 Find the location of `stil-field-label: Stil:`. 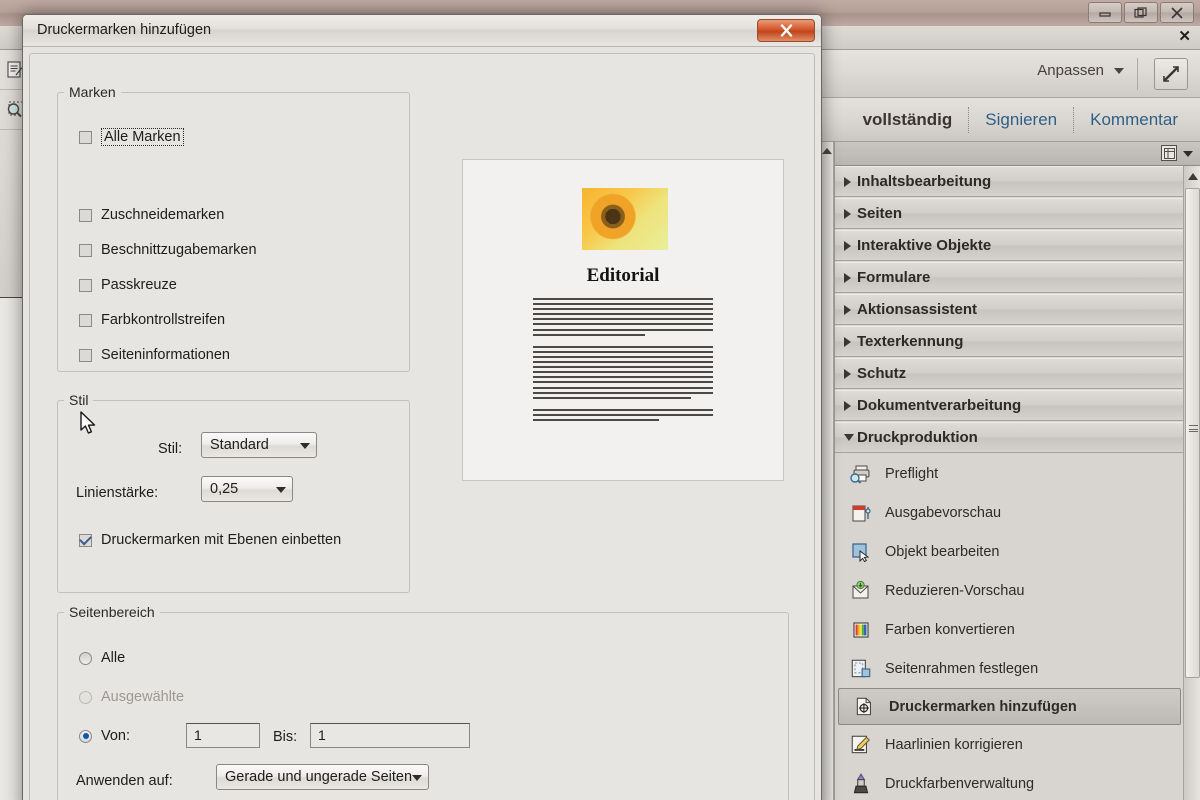

stil-field-label: Stil: is located at coordinates (170, 449).